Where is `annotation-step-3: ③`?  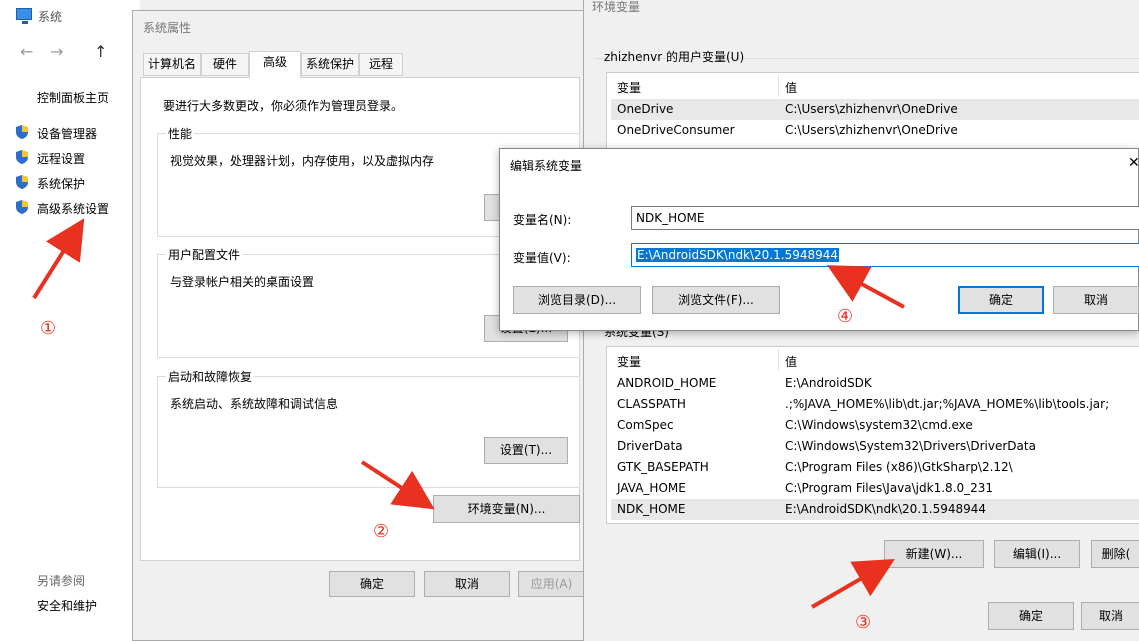
annotation-step-3: ③ is located at coordinates (863, 622).